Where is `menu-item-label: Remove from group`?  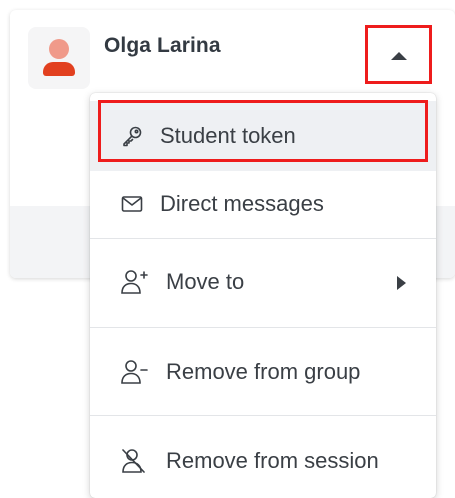
menu-item-label: Remove from group is located at coordinates (263, 371).